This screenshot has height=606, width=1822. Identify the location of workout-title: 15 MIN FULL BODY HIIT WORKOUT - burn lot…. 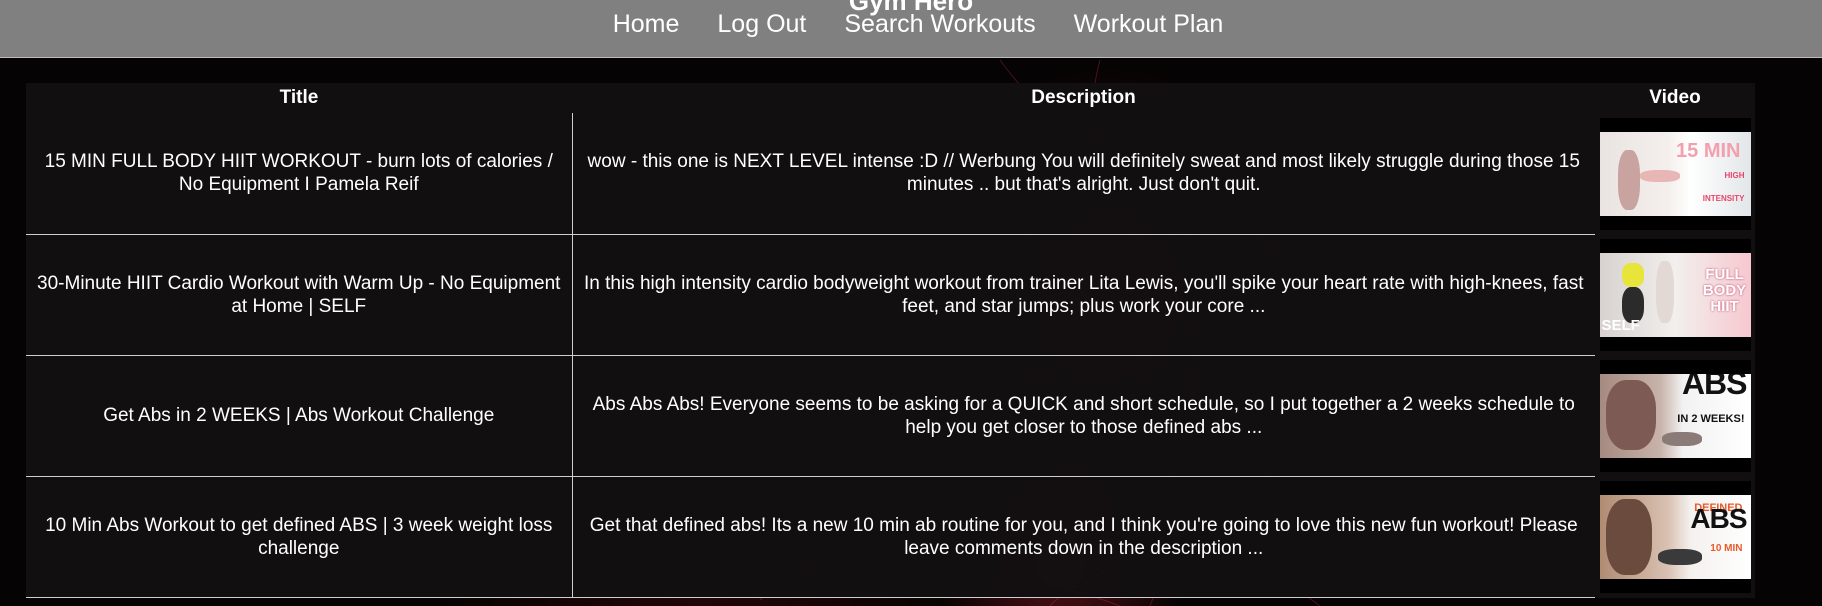
(299, 174).